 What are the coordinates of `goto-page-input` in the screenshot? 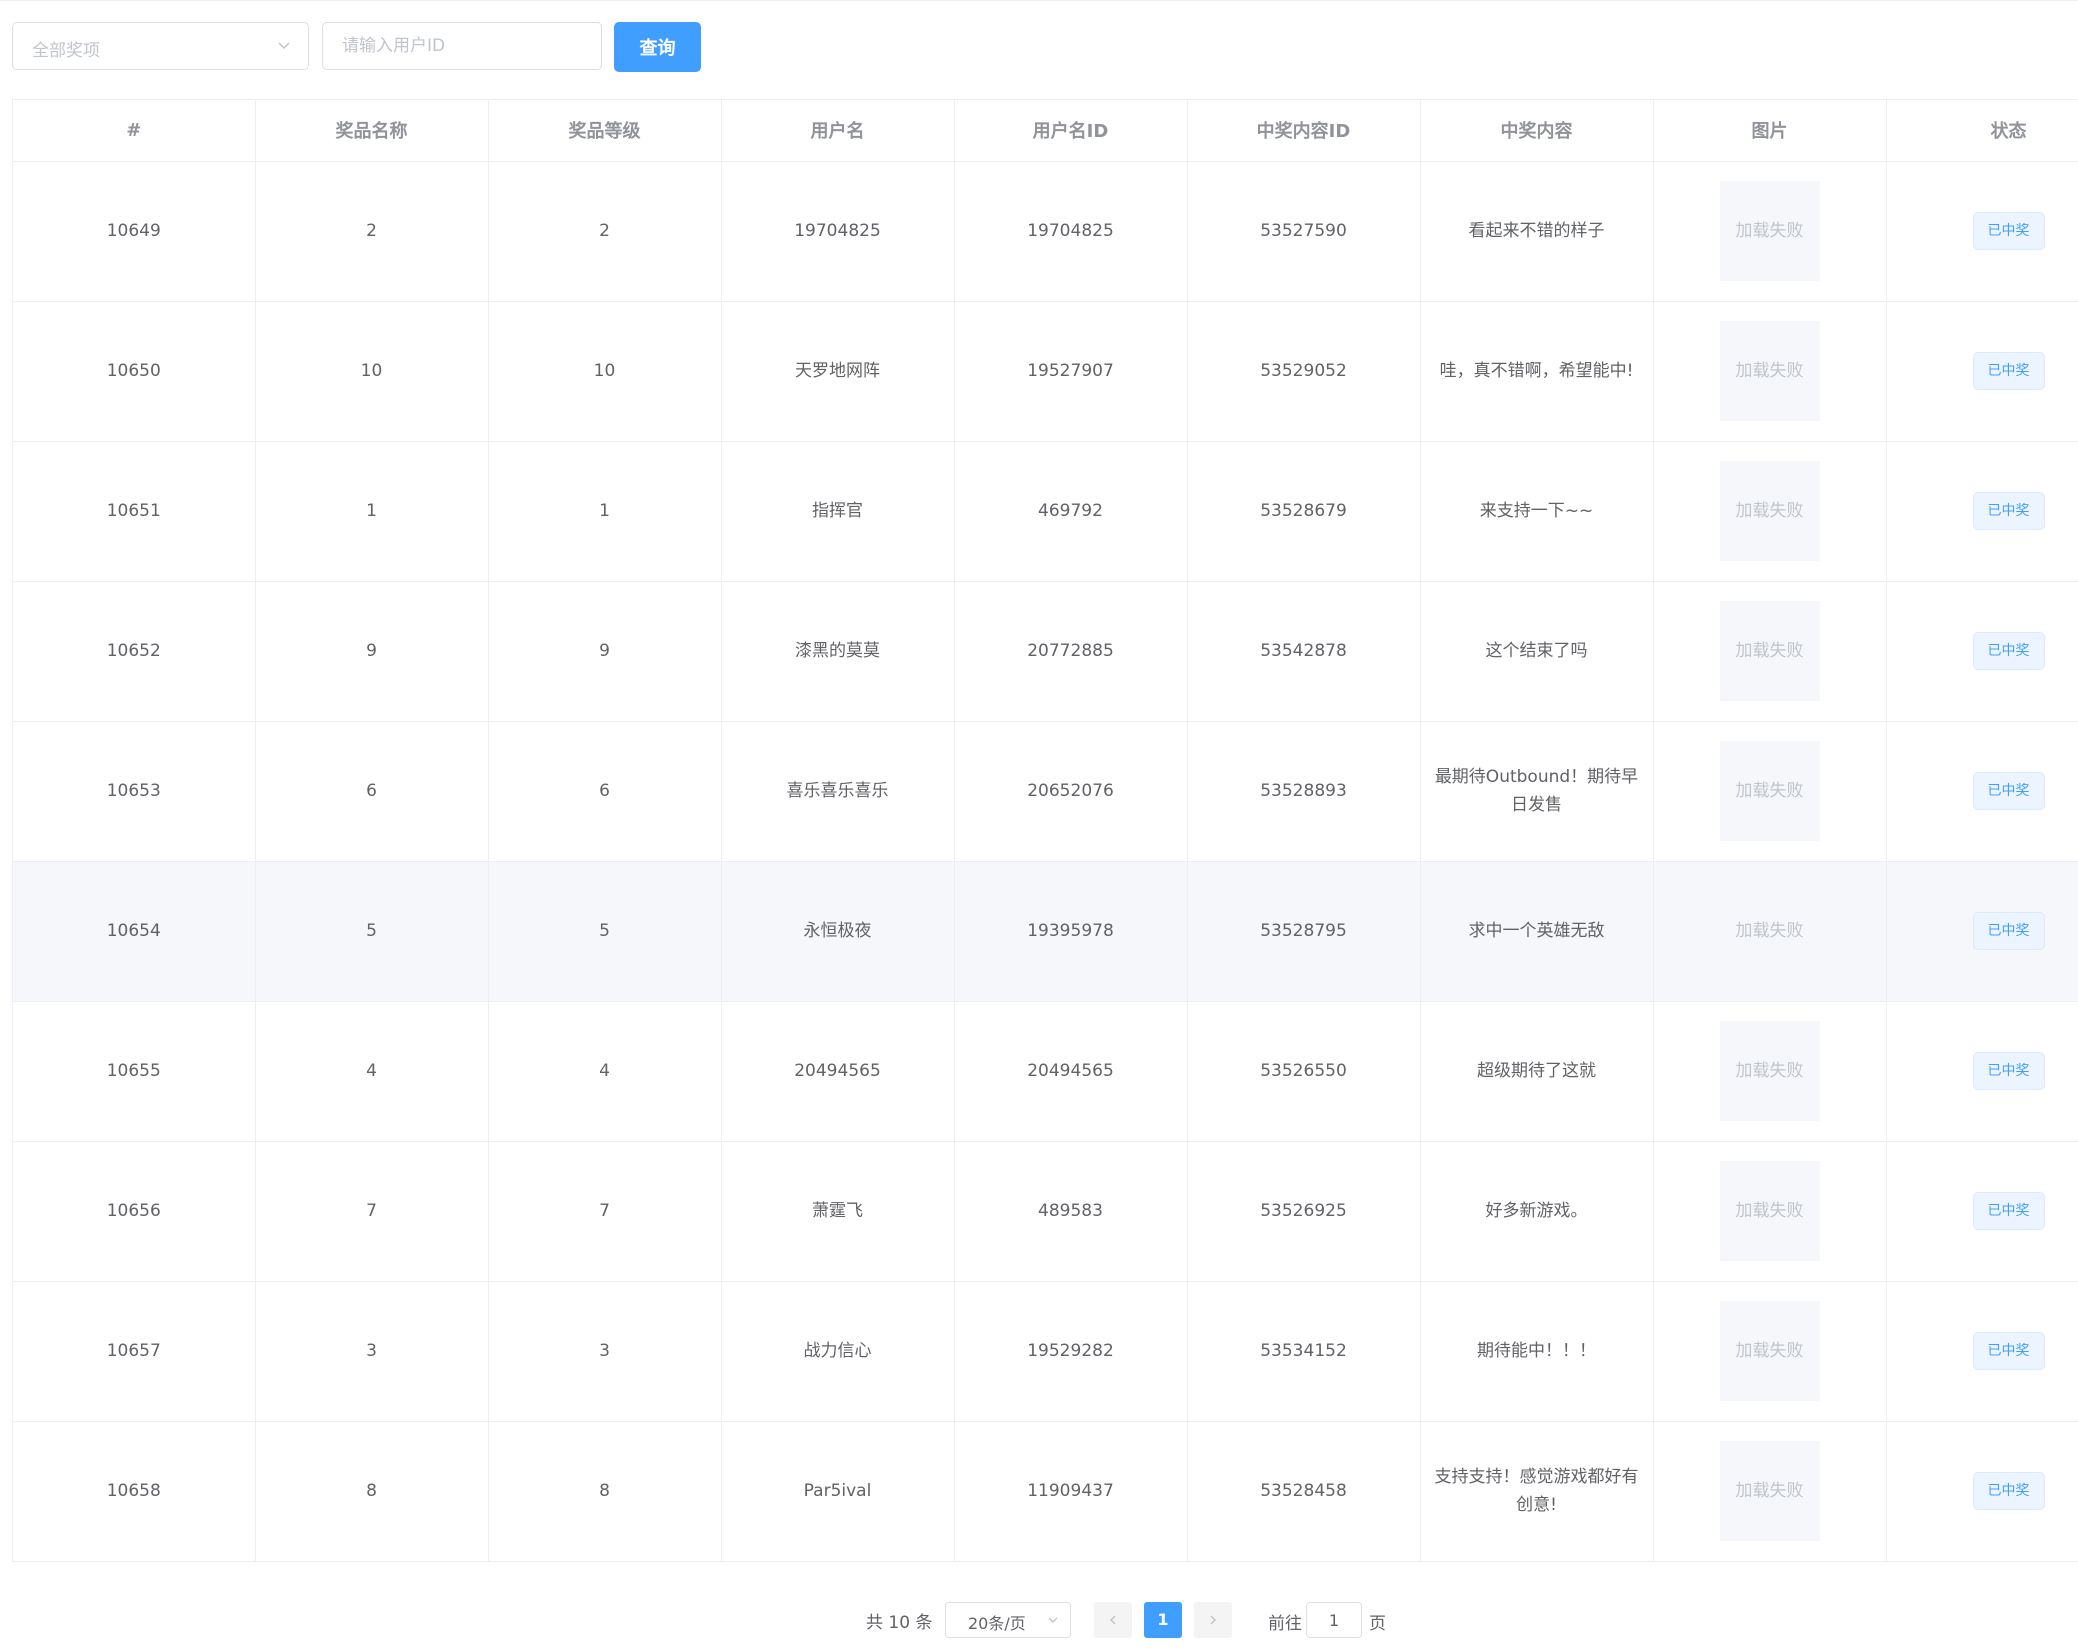 It's located at (1334, 1620).